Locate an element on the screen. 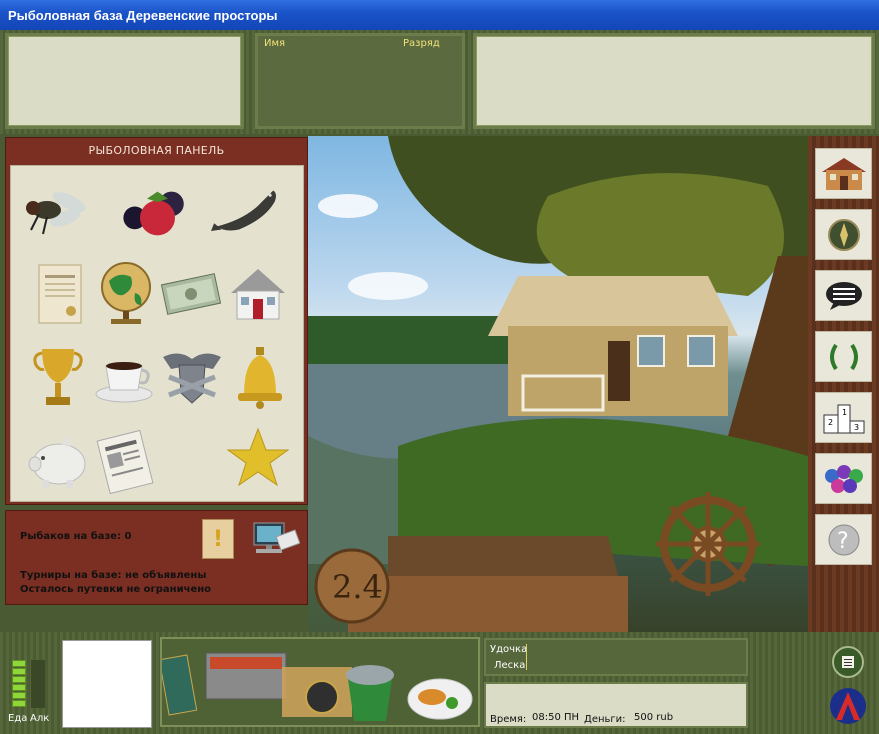  laurel-icon is located at coordinates (843, 356).